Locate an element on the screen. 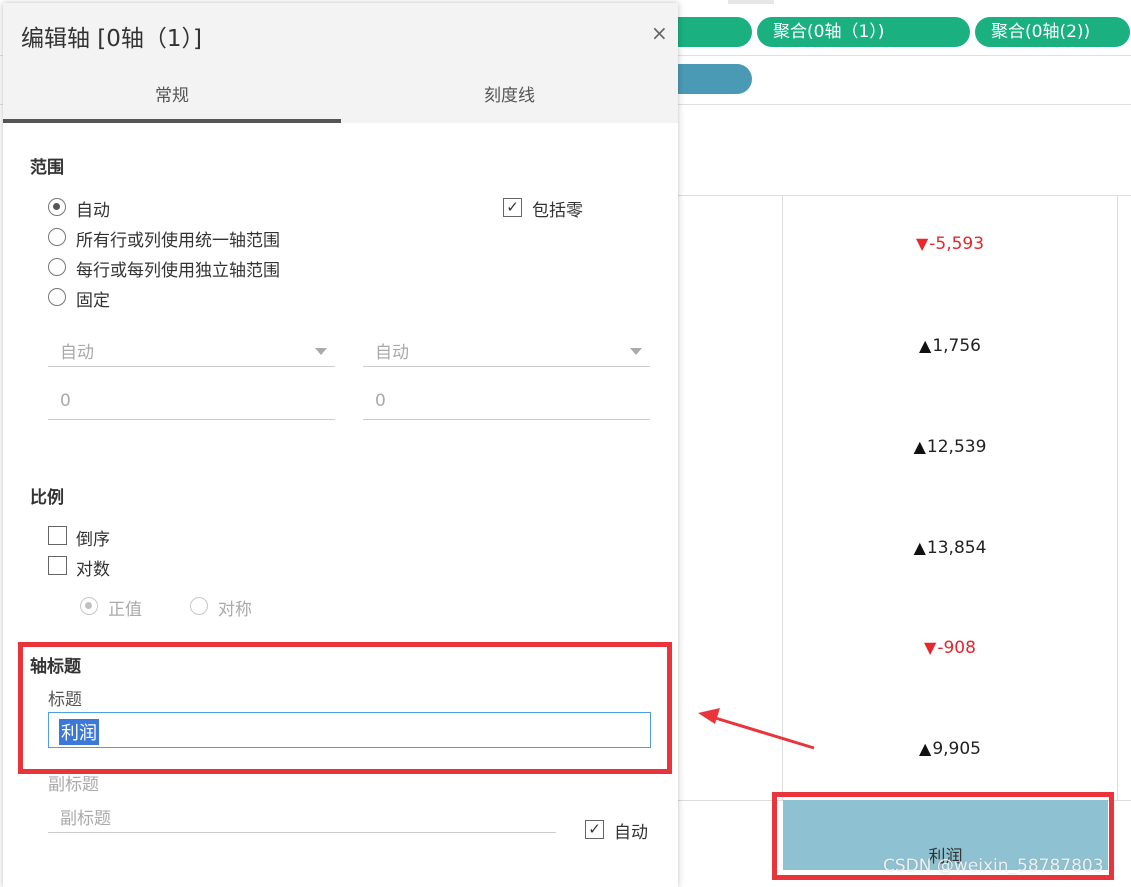 The width and height of the screenshot is (1131, 887). annotation-arrow-icon is located at coordinates (756, 729).